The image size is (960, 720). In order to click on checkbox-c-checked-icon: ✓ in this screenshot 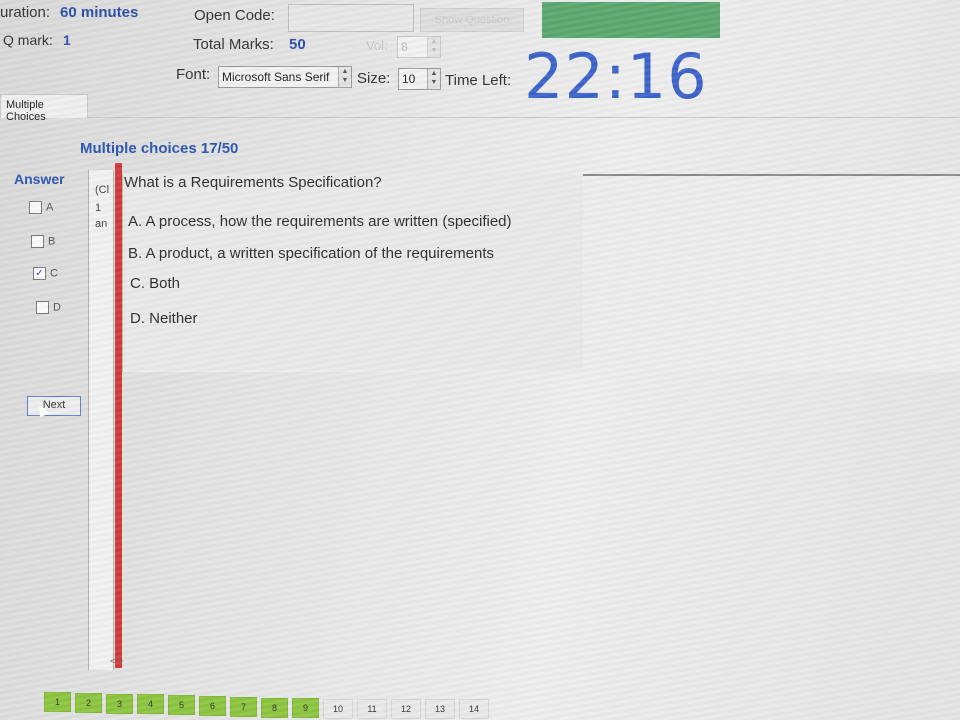, I will do `click(39, 273)`.